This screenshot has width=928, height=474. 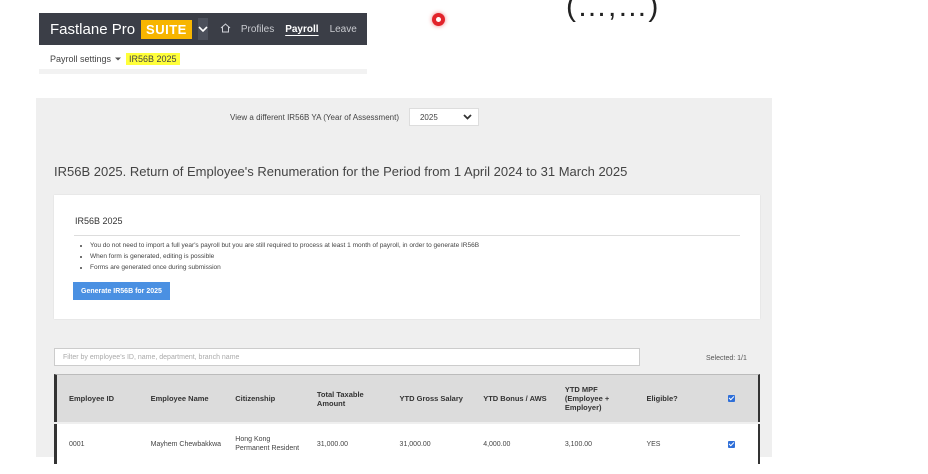 What do you see at coordinates (186, 444) in the screenshot?
I see `cell-employee-name: Mayhem Chewbakkwa` at bounding box center [186, 444].